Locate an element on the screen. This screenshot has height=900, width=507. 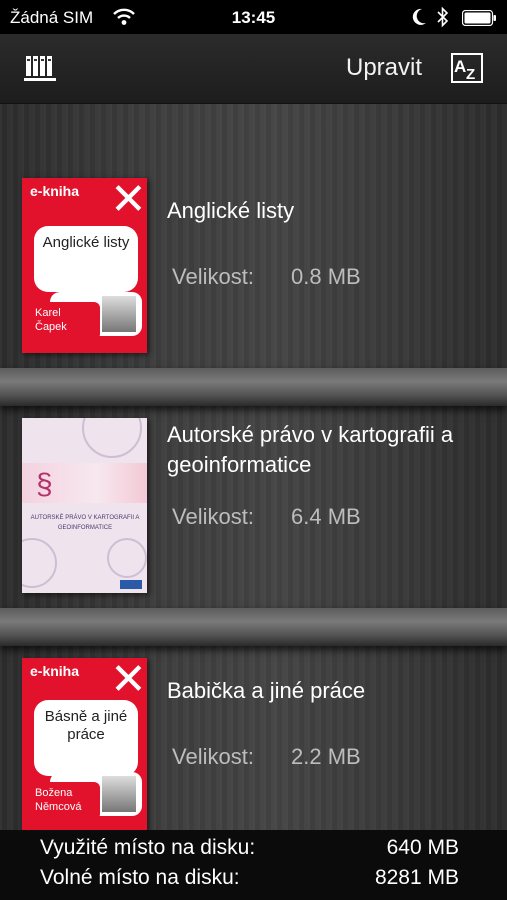
size-value: 0.8 MB is located at coordinates (326, 276).